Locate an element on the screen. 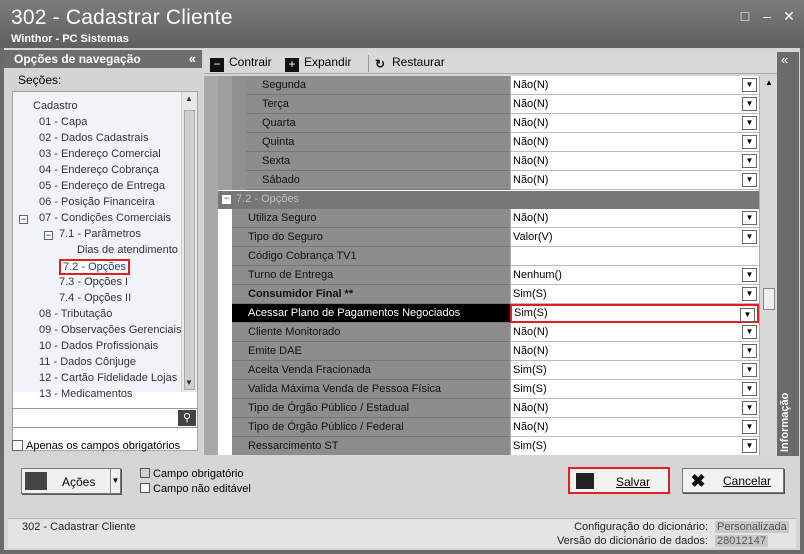  info-side-panel: « Informação is located at coordinates (788, 254).